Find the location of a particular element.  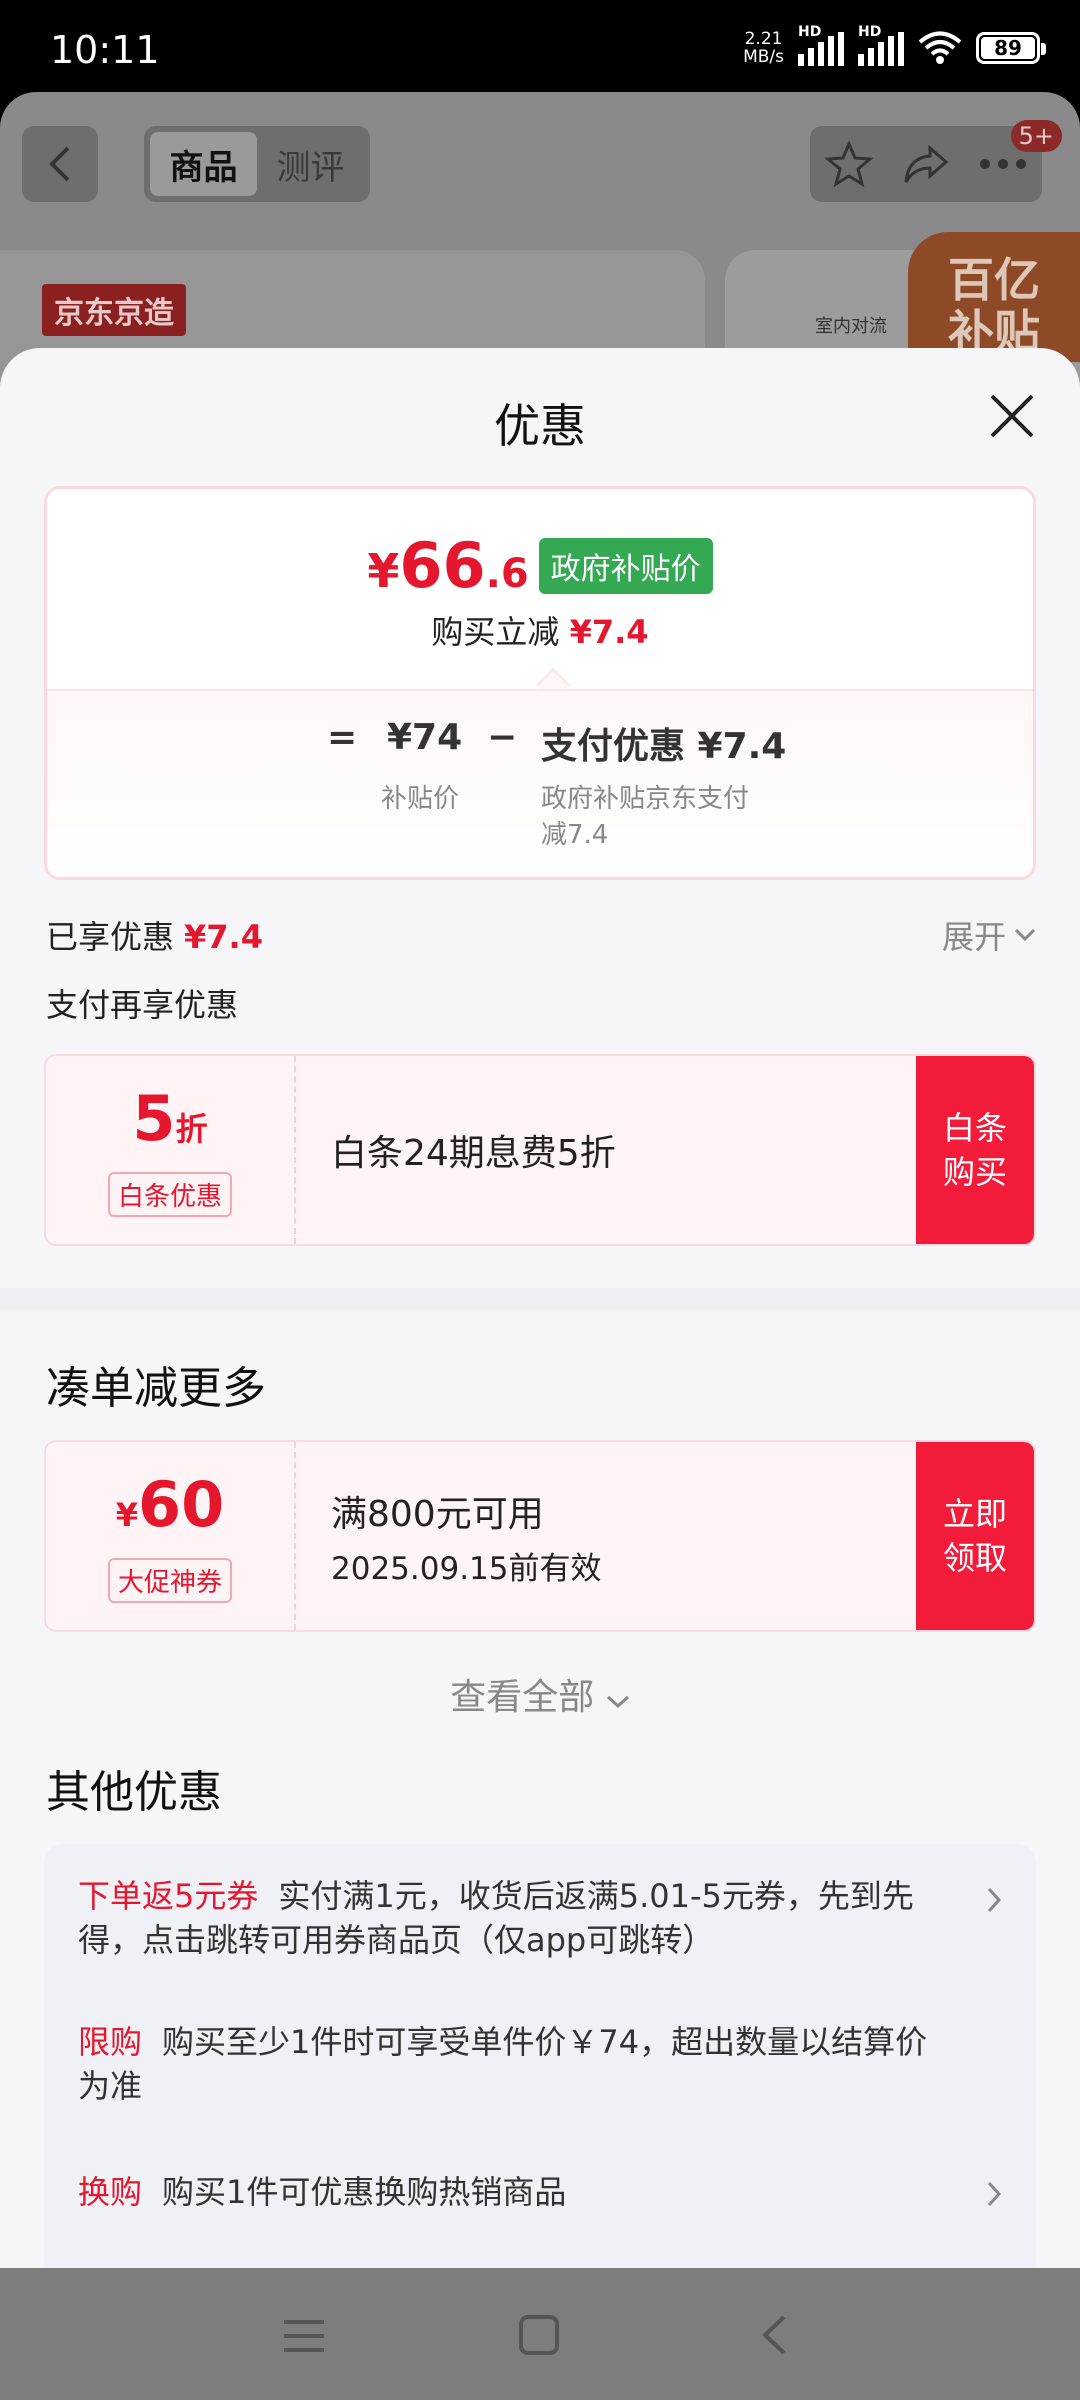

expand-button: 展开 is located at coordinates (989, 935).